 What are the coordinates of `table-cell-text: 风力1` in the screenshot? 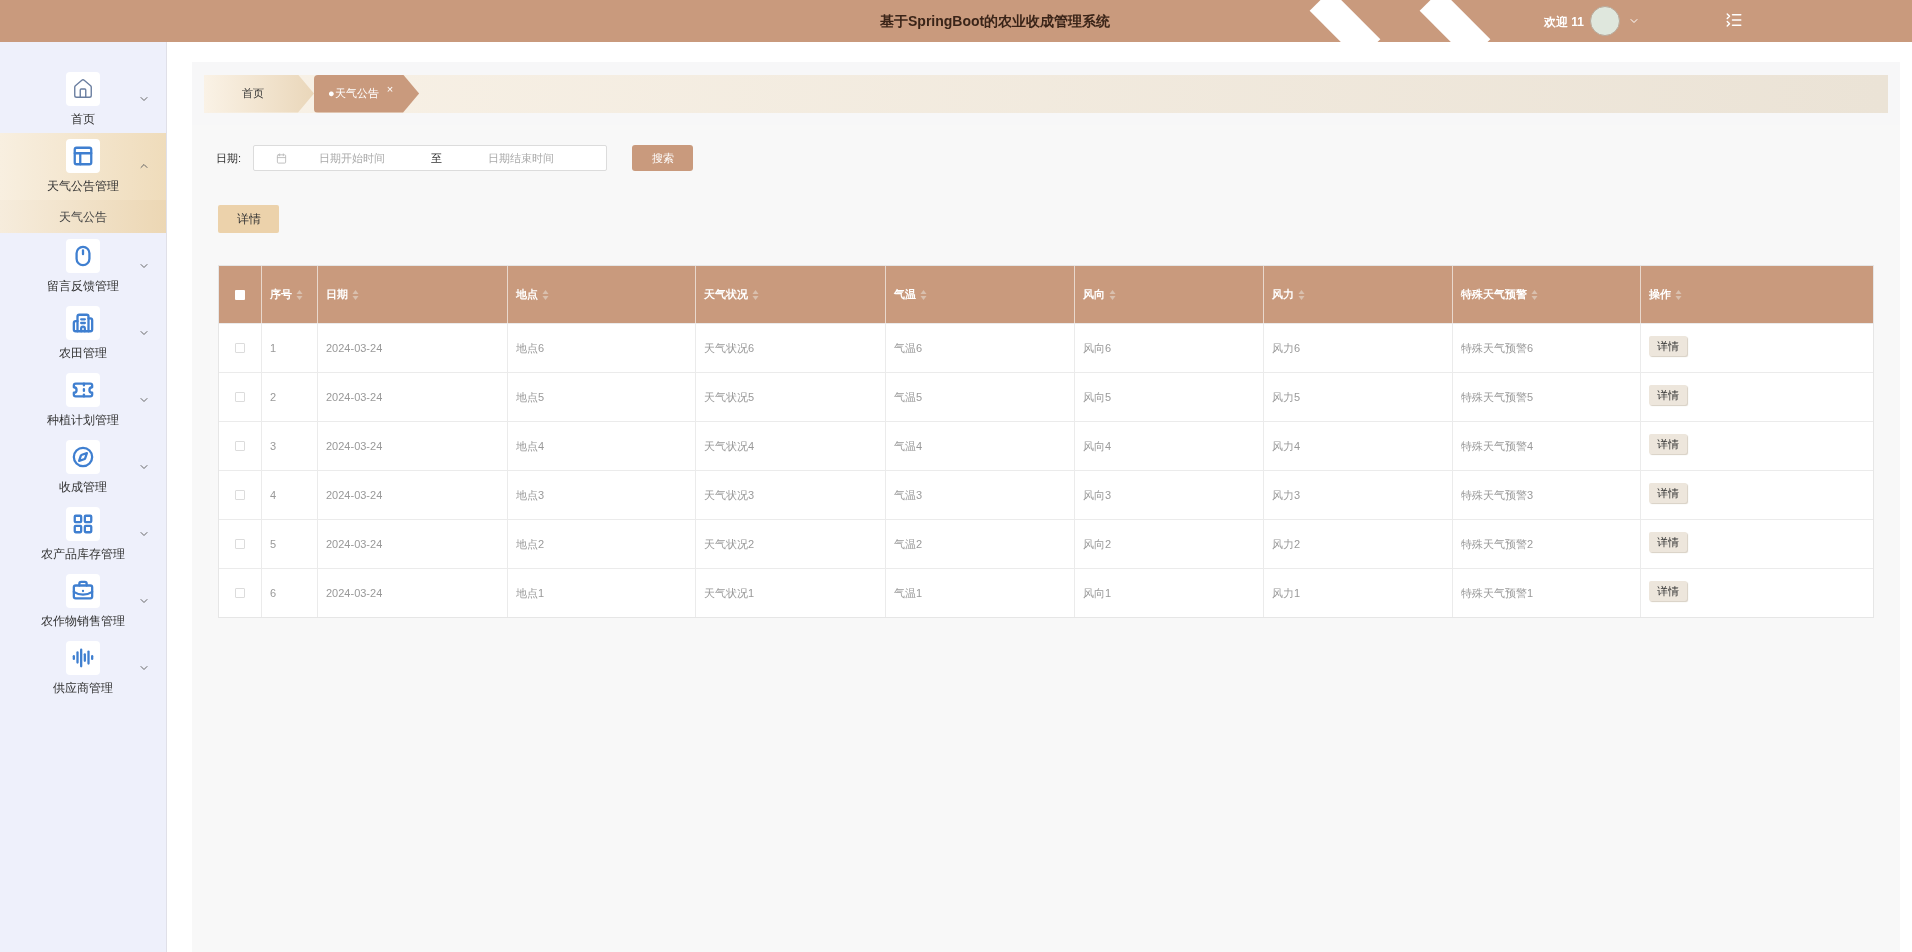 It's located at (1286, 593).